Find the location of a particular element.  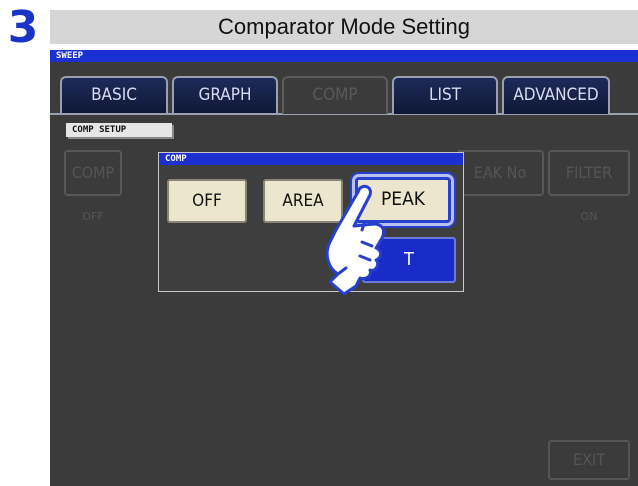

comp-dialog: COMP OFF AREA PEAK T is located at coordinates (311, 222).